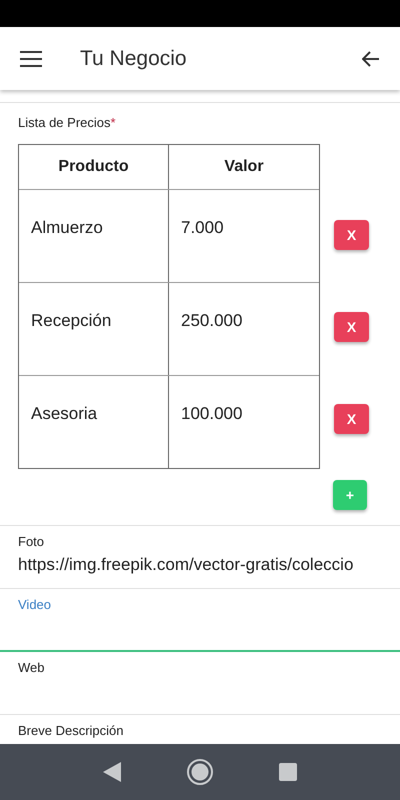 The width and height of the screenshot is (400, 800). I want to click on home-circle-icon, so click(200, 772).